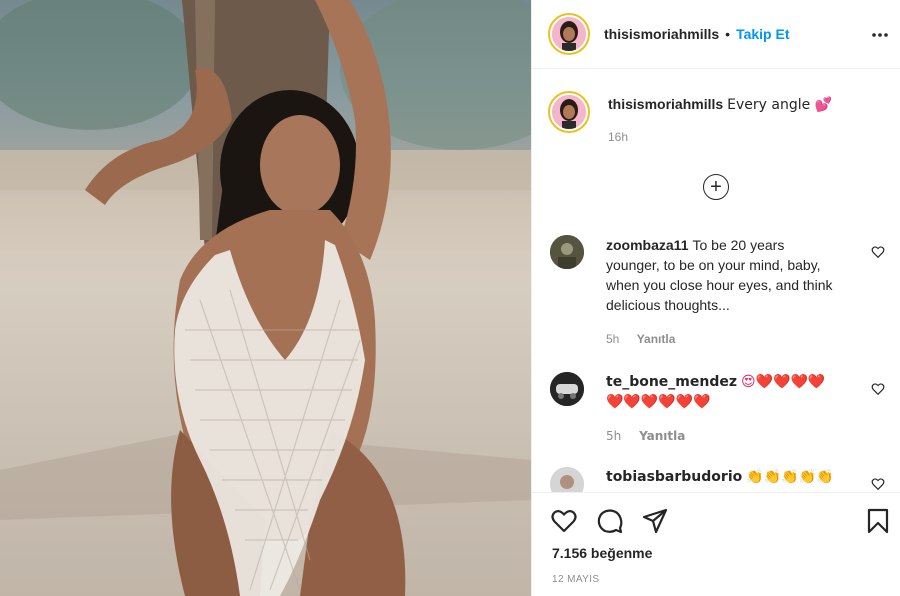  I want to click on post-date: 12 MAYIS, so click(575, 579).